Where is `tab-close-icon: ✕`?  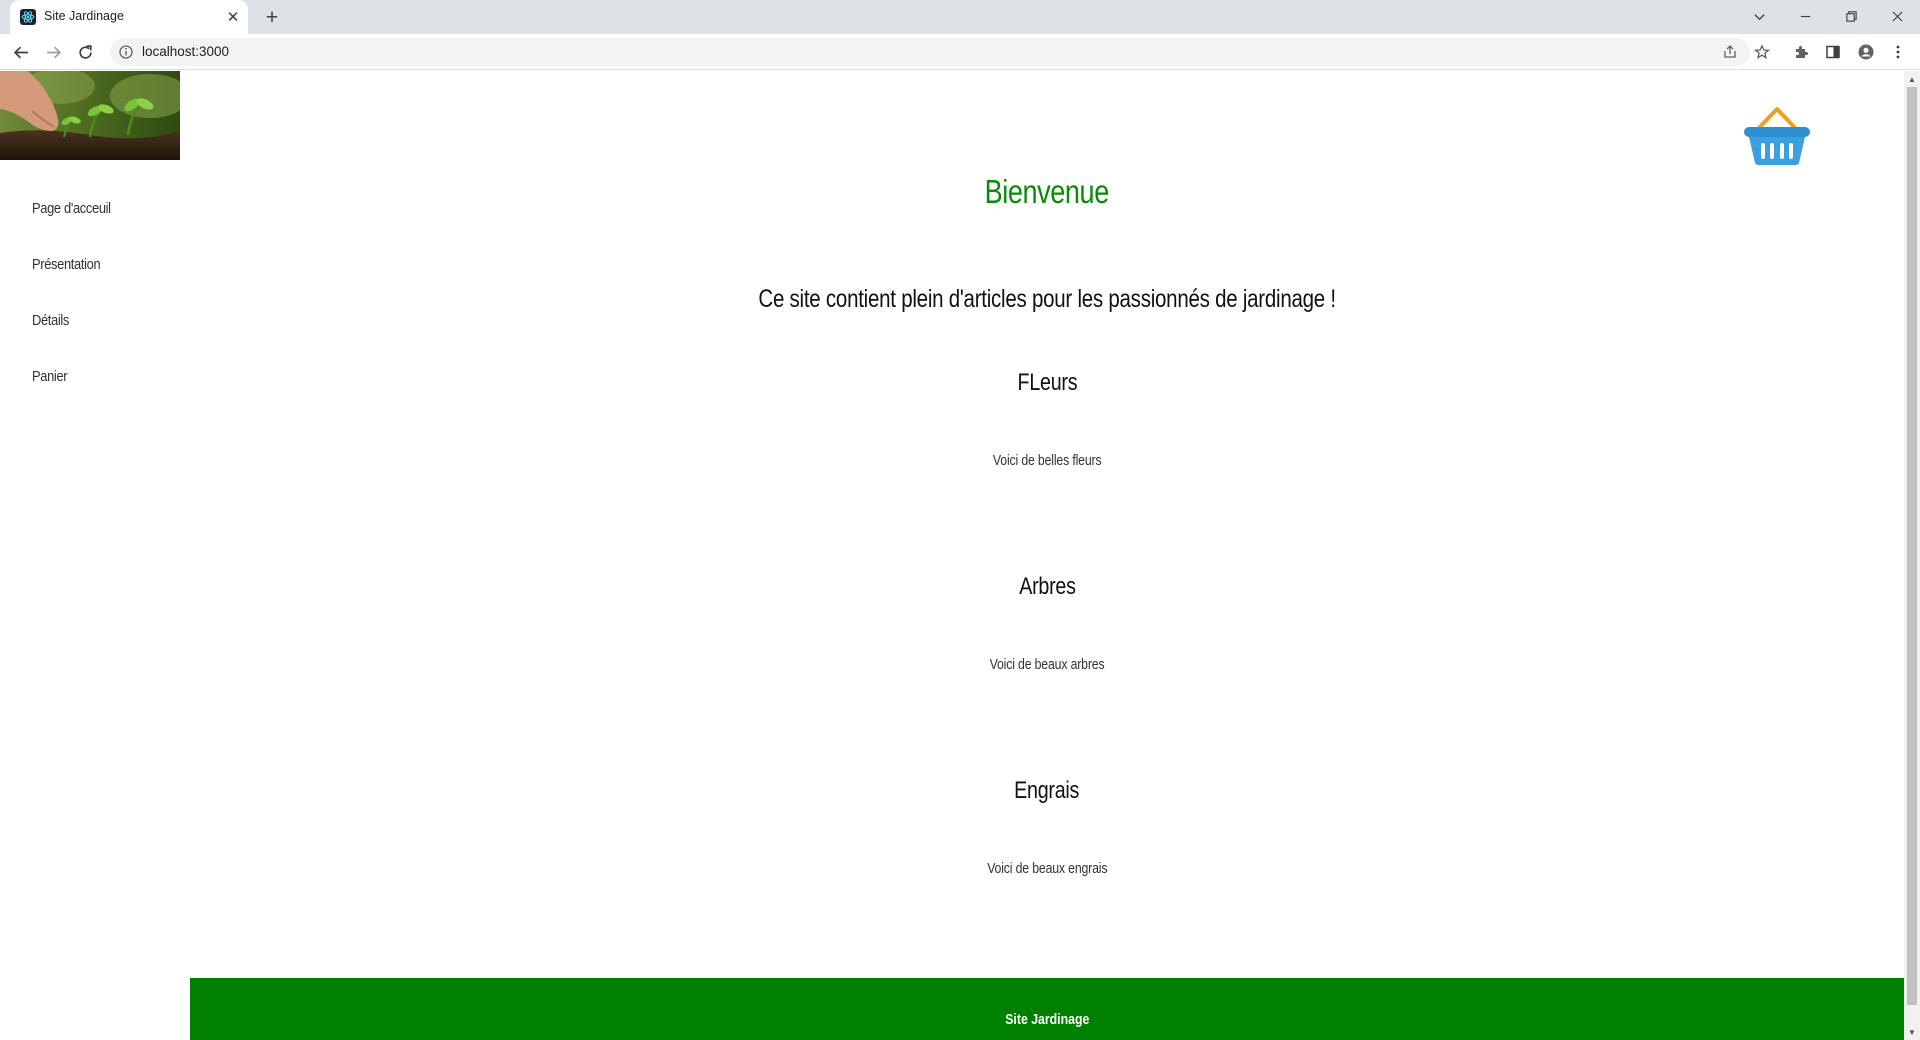
tab-close-icon: ✕ is located at coordinates (233, 17).